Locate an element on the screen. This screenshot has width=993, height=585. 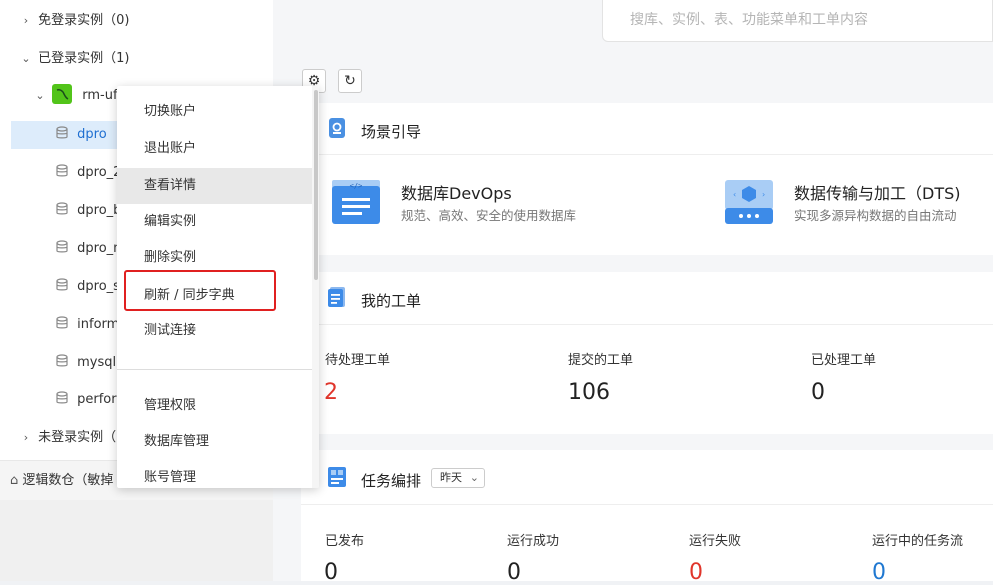
menu-scrollbar is located at coordinates (315, 287).